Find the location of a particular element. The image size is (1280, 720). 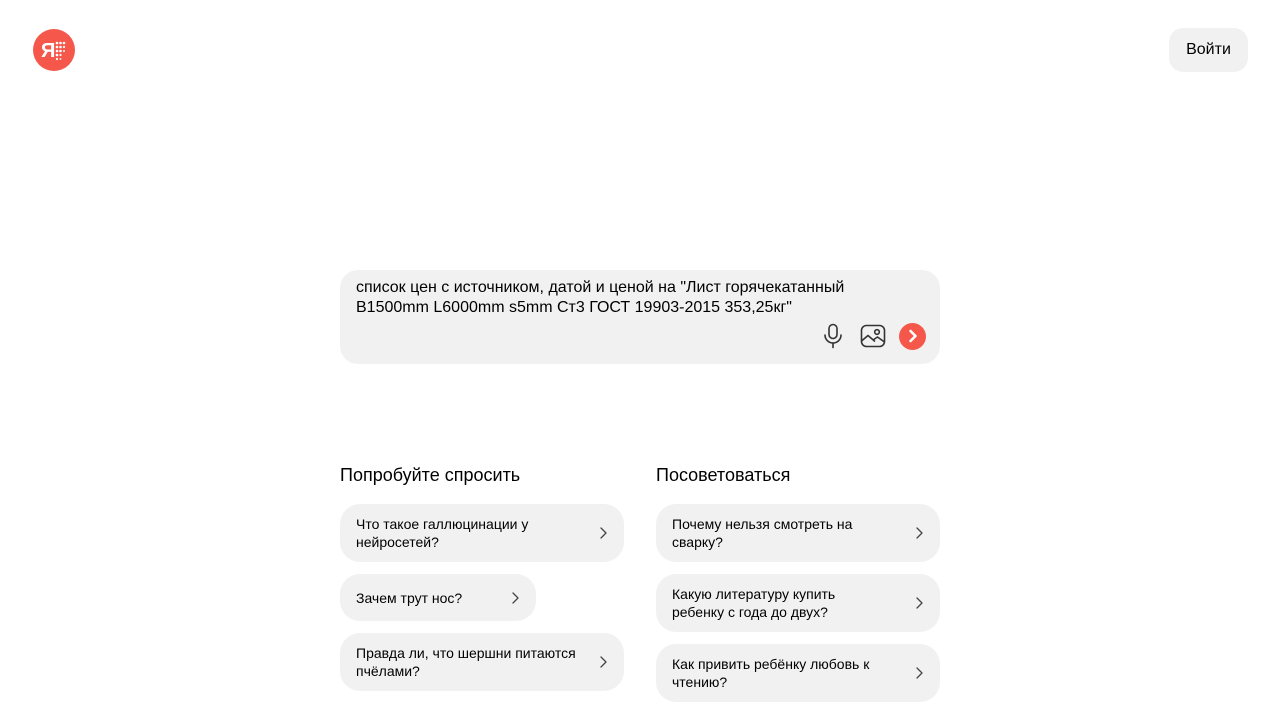

section-title: Посоветоваться is located at coordinates (723, 475).